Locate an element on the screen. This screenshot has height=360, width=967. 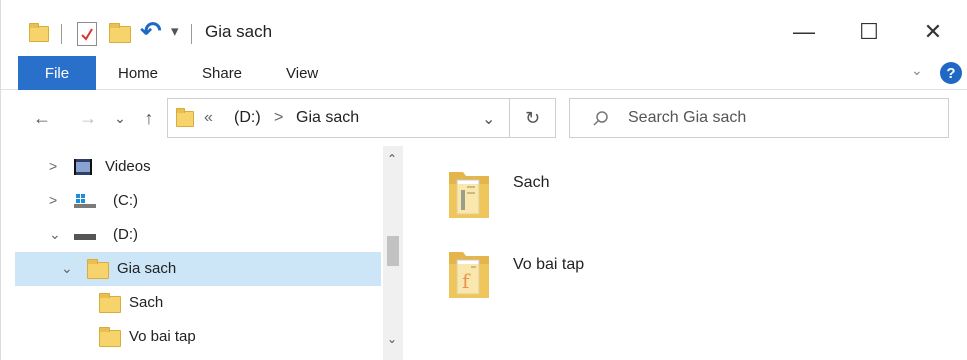
navigation-pane-scrollbar: ⌃ ⌄ is located at coordinates (393, 253).